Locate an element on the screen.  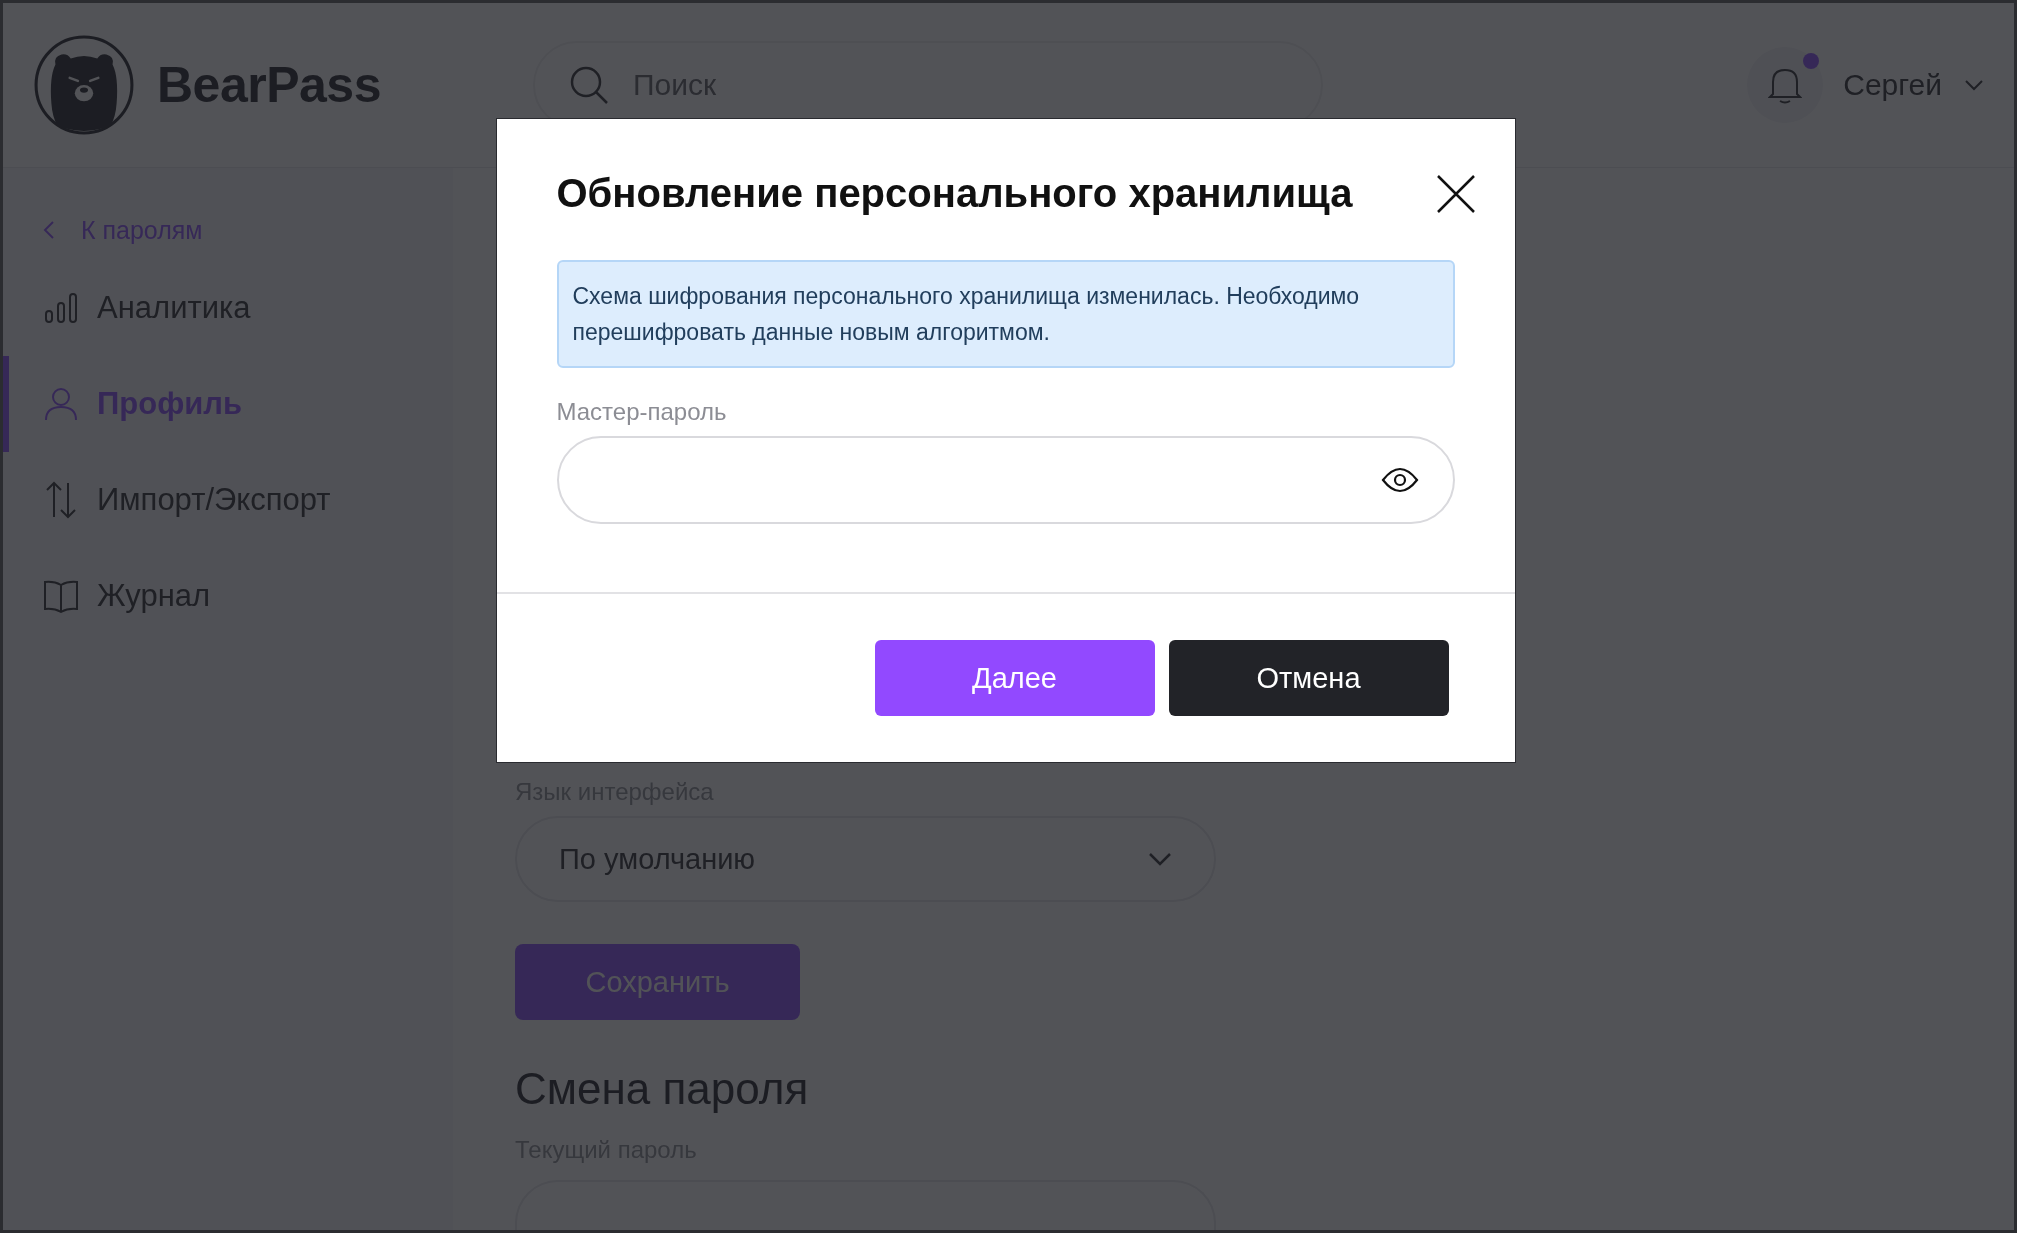
field-label: Мастер-пароль is located at coordinates (642, 412).